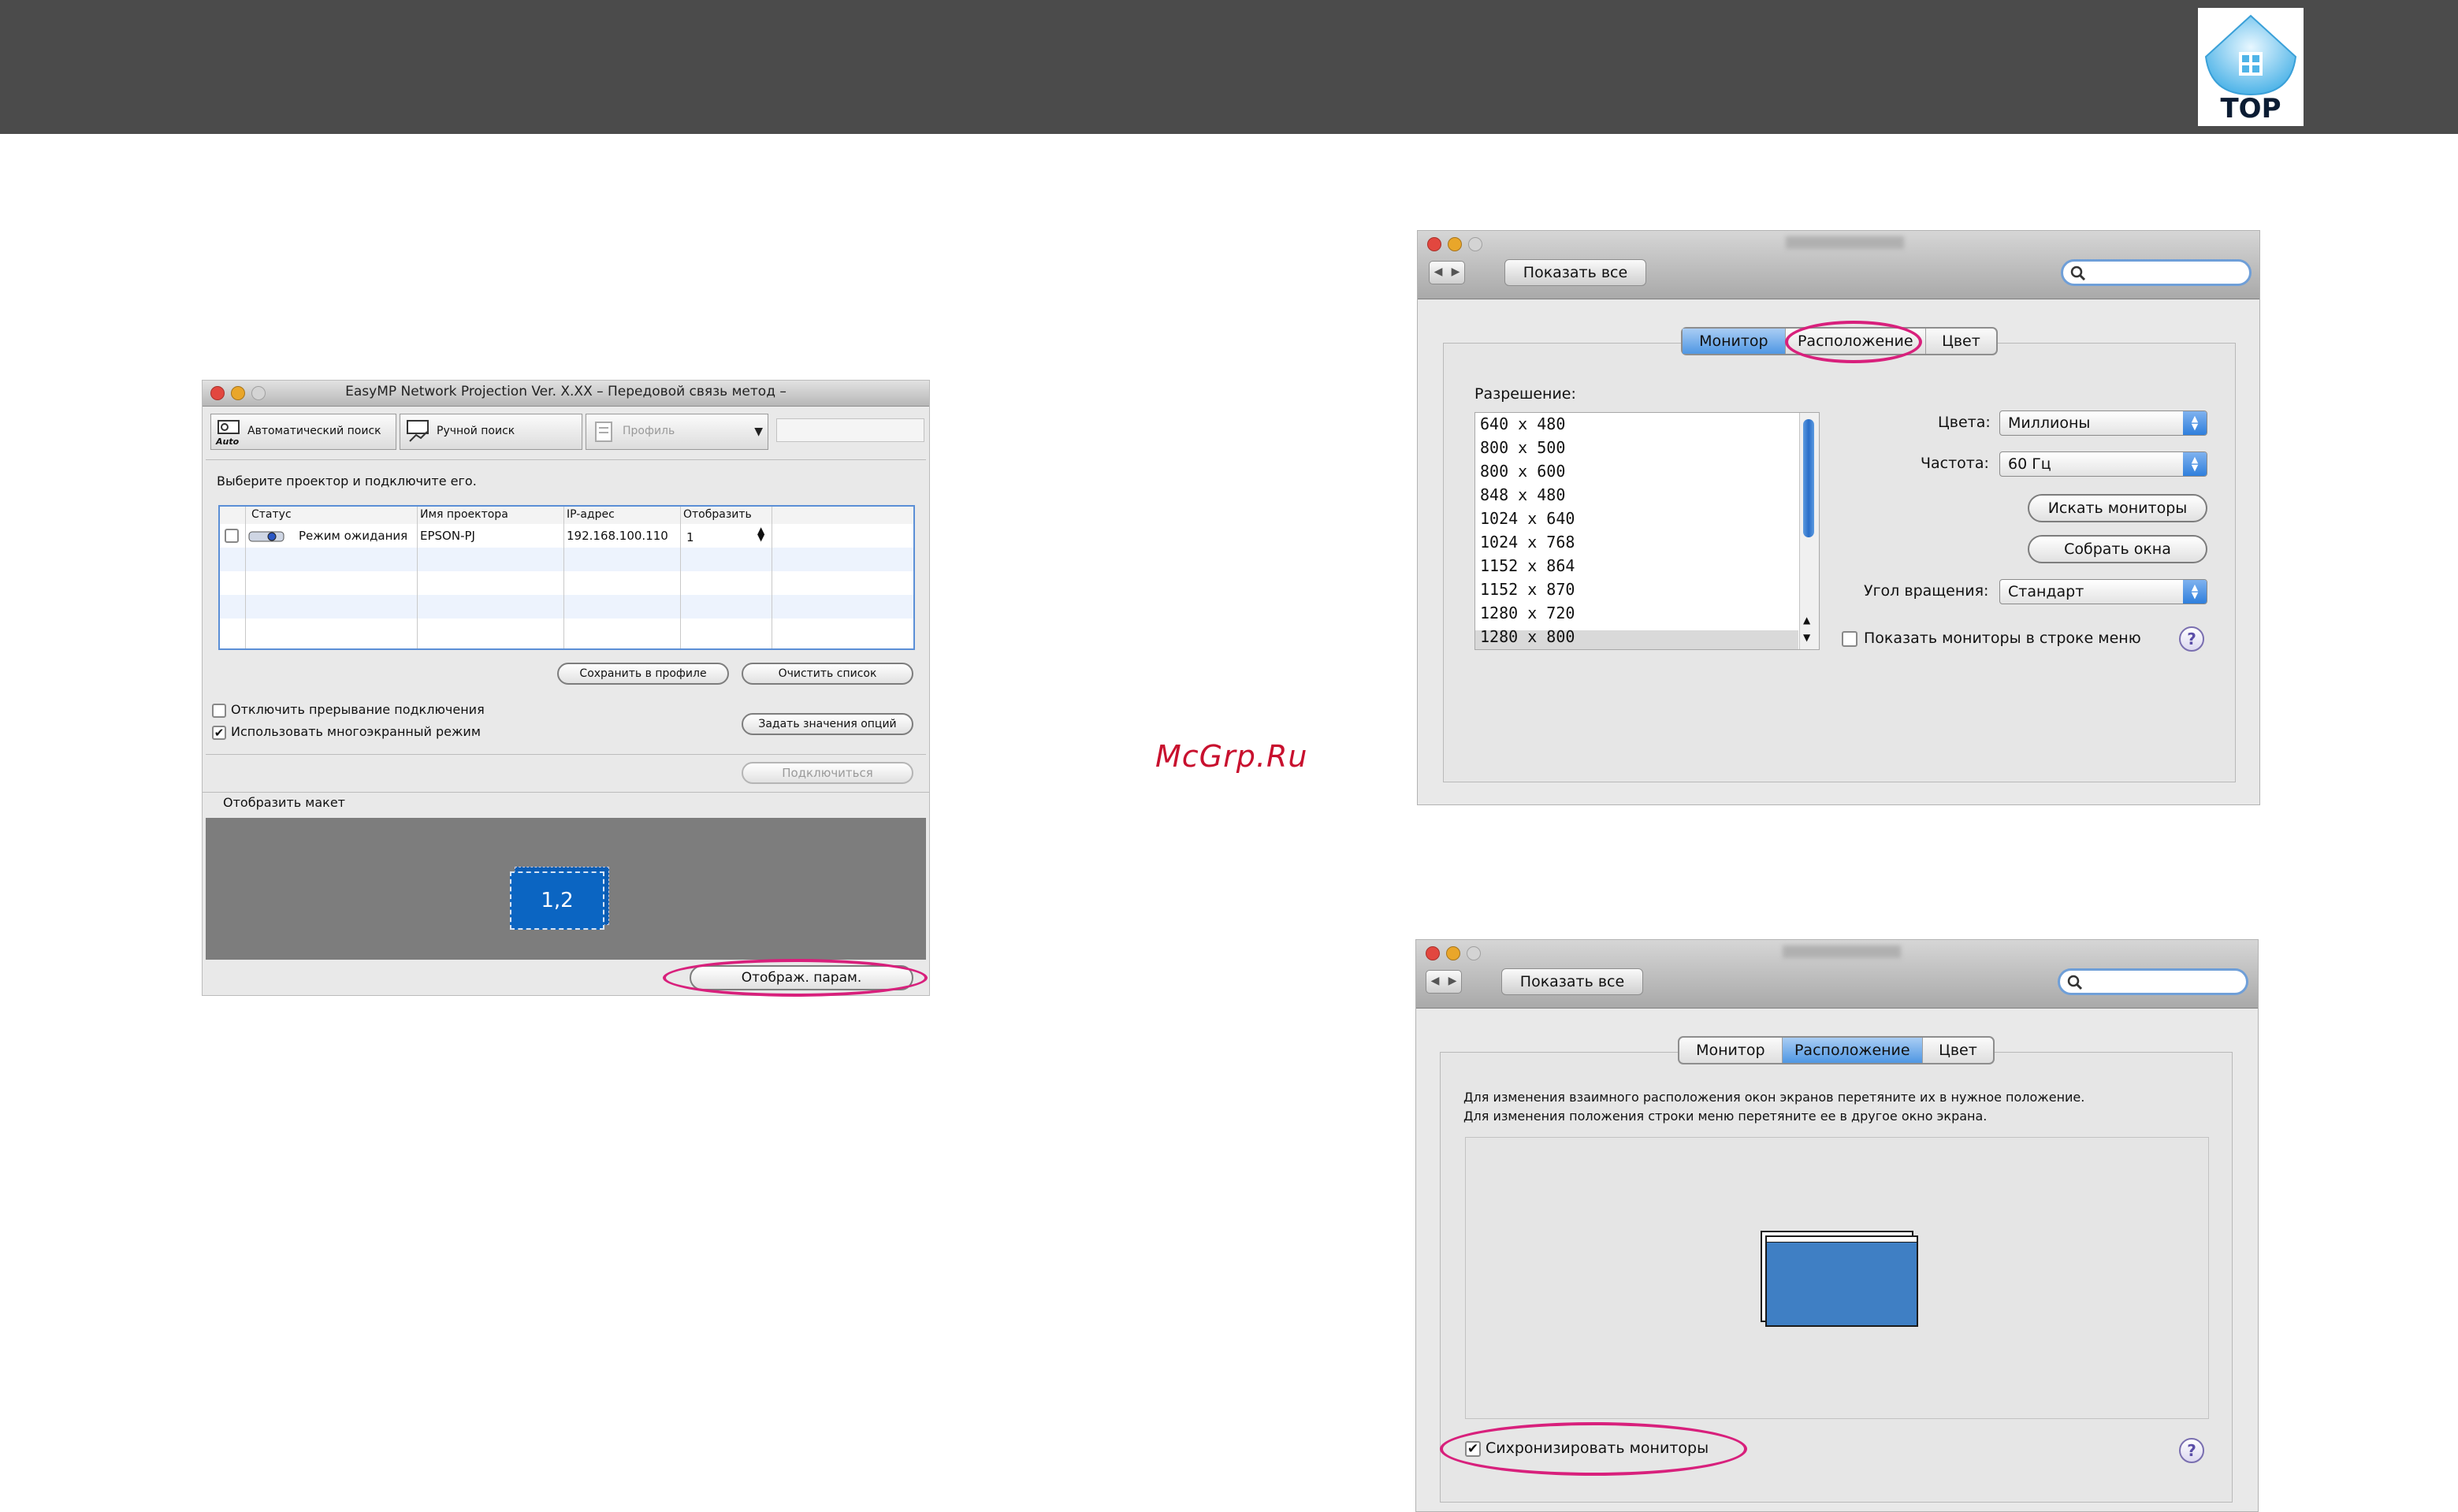  I want to click on display-screen, so click(1841, 1281).